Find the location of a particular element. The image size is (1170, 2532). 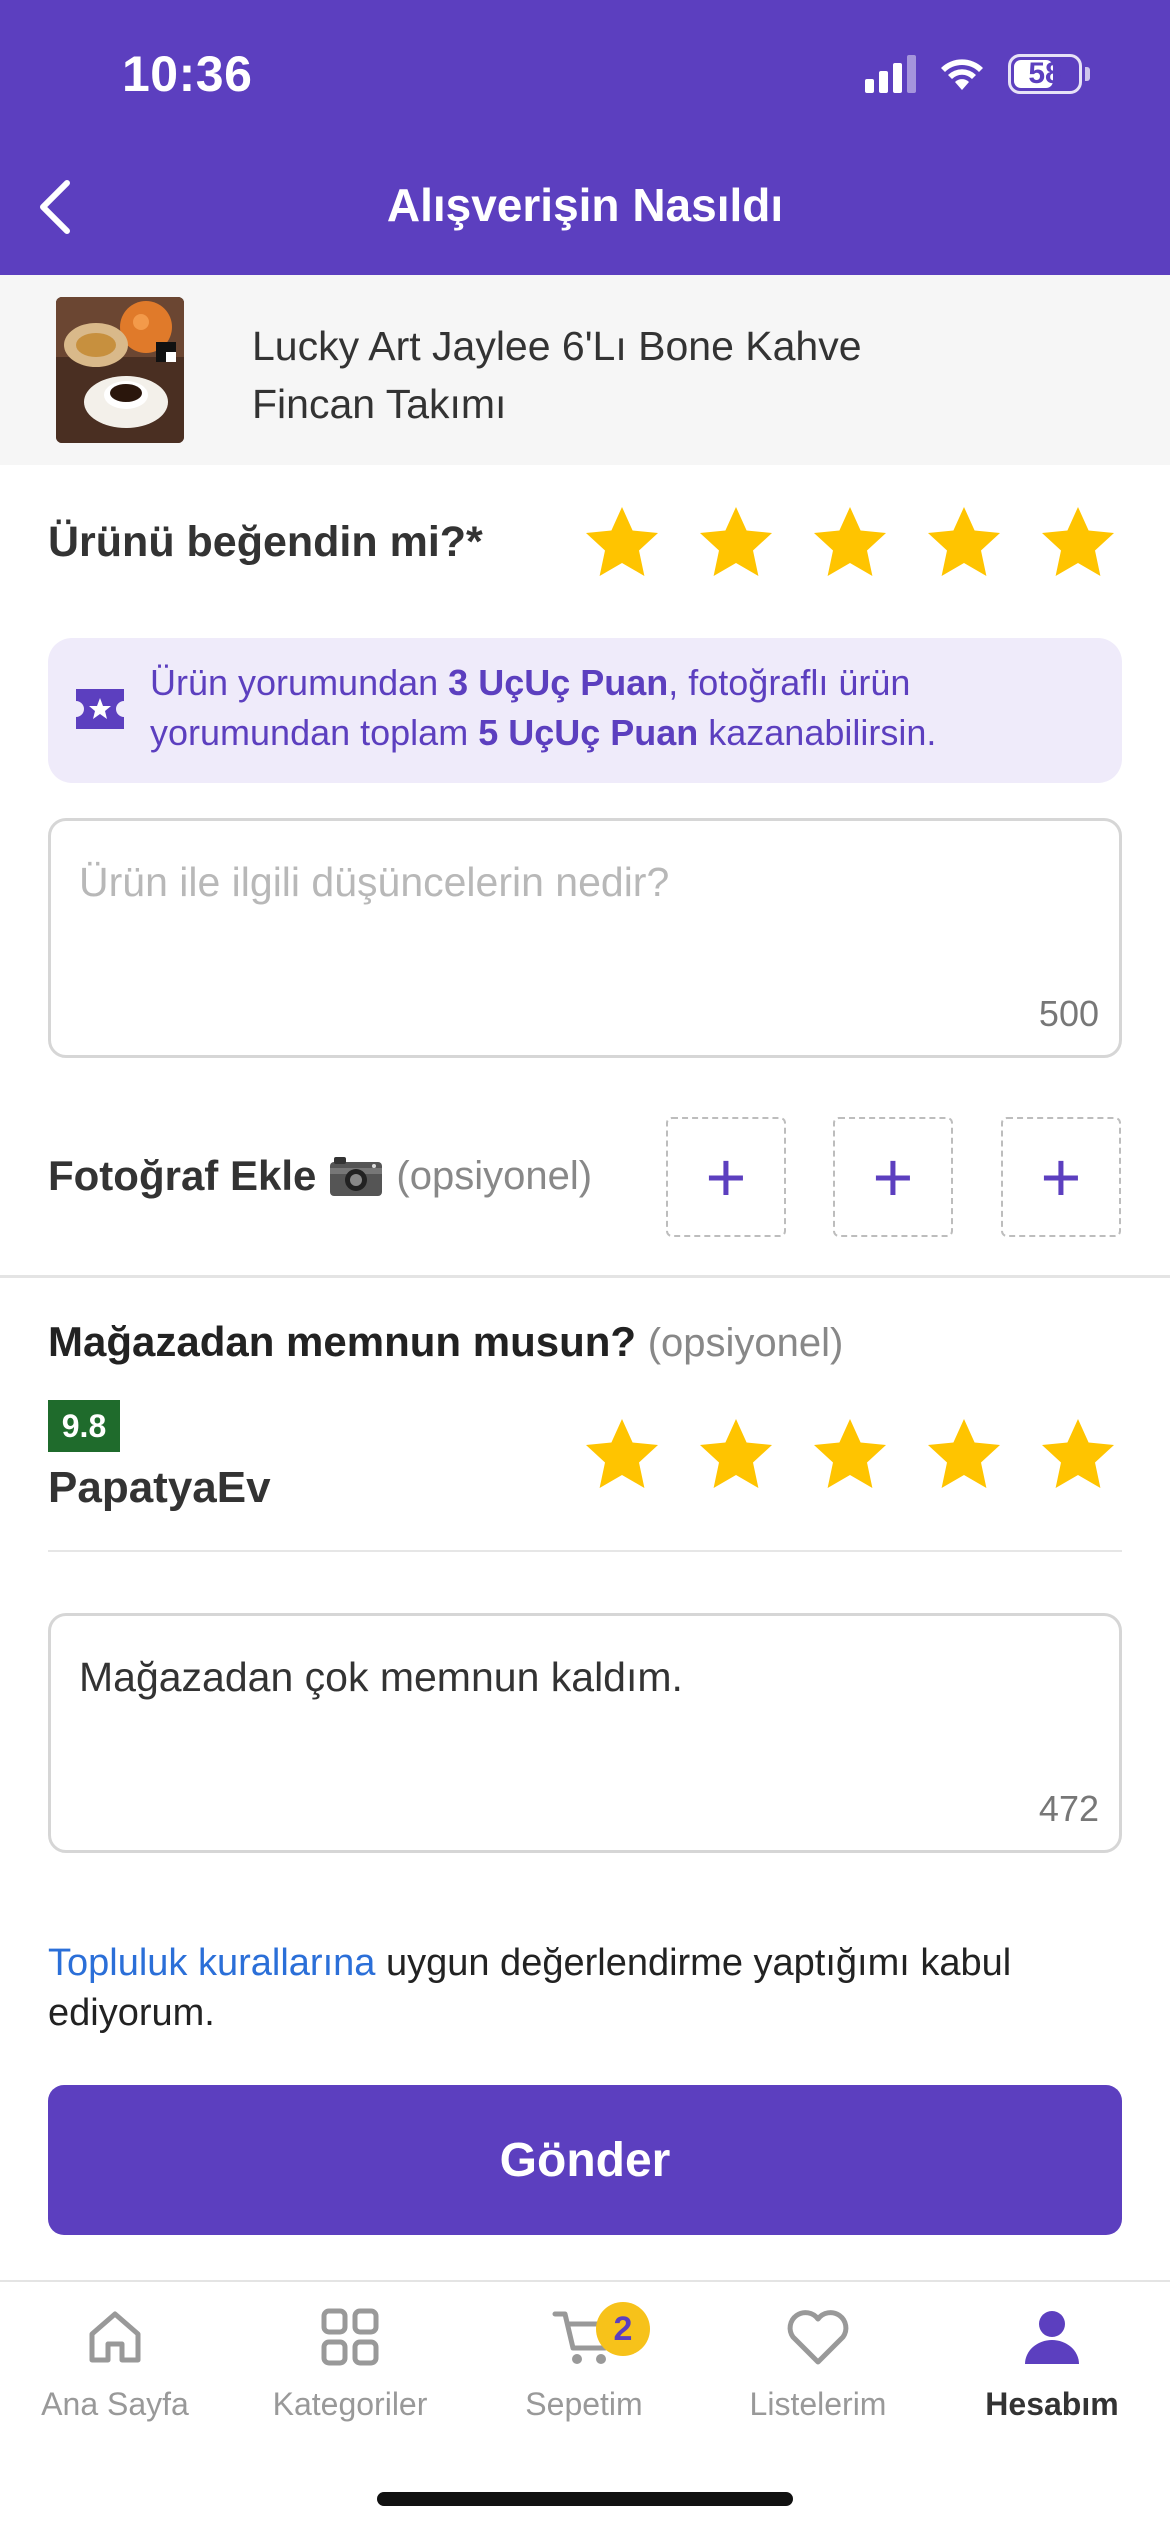

user-icon is located at coordinates (1052, 2337).